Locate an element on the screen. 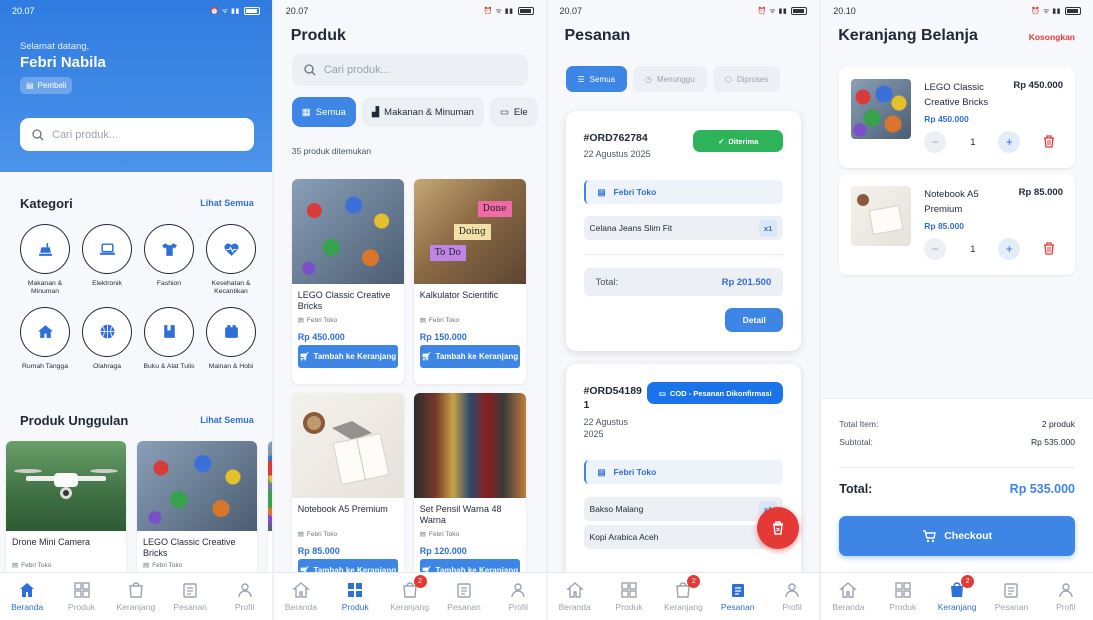  category-item: Kesehatan & Kecantikan is located at coordinates (231, 260).